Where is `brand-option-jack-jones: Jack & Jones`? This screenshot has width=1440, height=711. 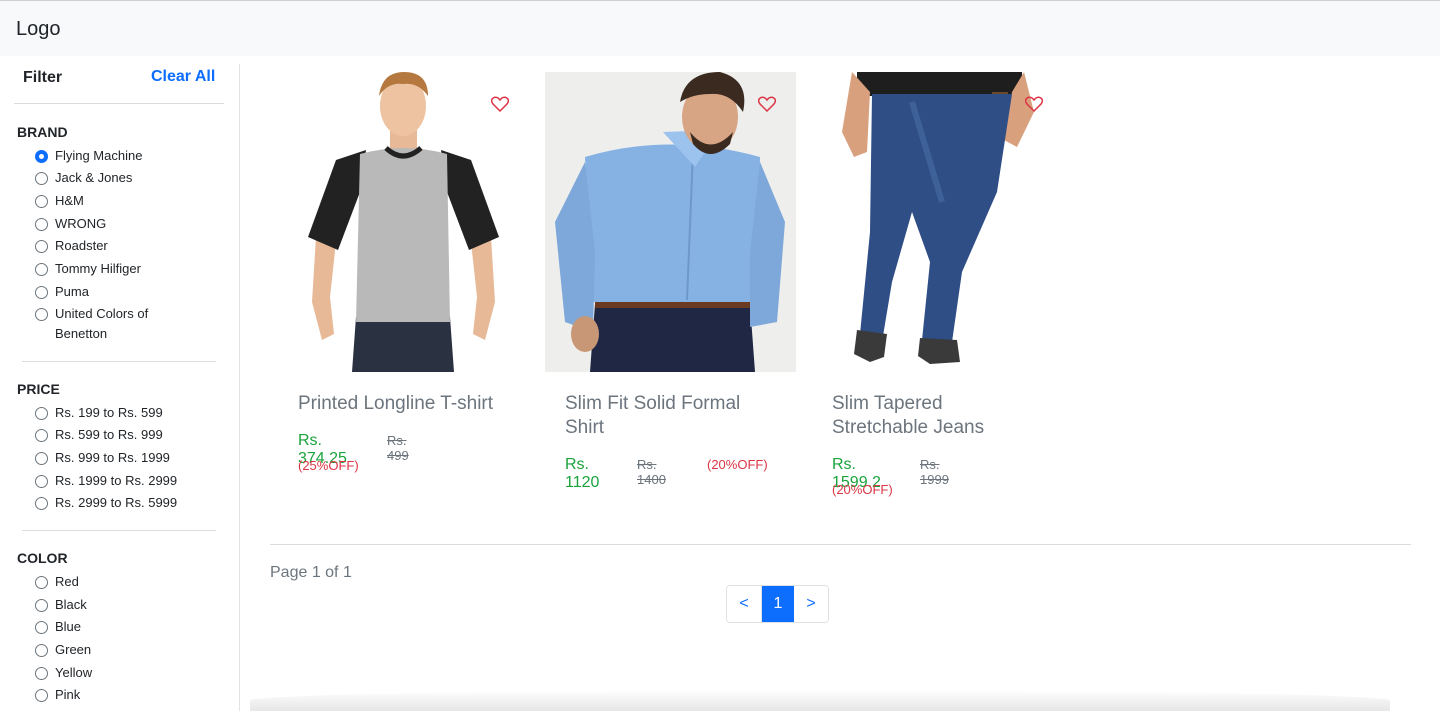 brand-option-jack-jones: Jack & Jones is located at coordinates (130, 178).